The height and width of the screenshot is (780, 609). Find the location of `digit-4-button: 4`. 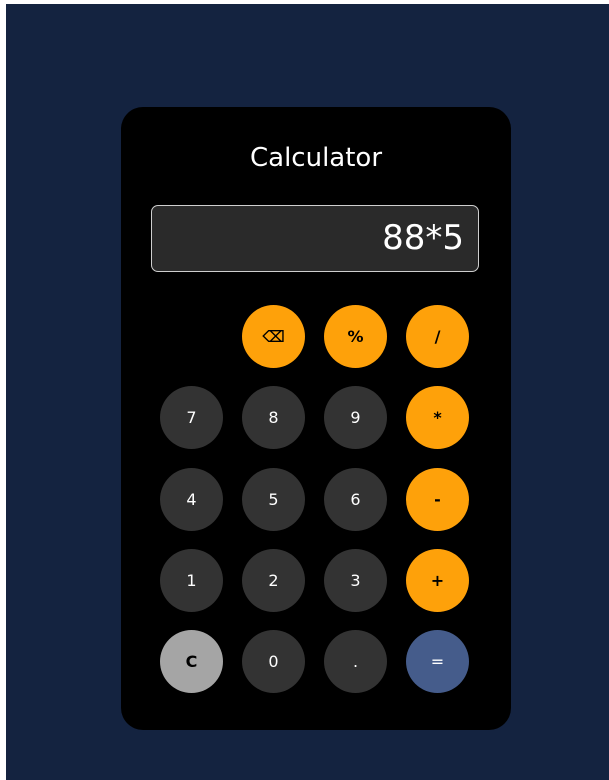

digit-4-button: 4 is located at coordinates (191, 499).